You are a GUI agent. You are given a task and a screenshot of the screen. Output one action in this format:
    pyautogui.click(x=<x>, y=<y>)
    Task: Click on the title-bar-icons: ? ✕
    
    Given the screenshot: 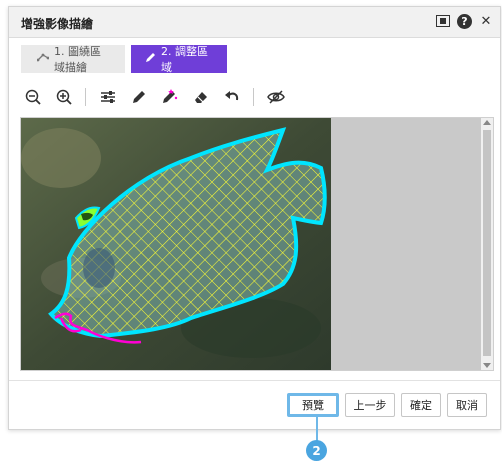 What is the action you would take?
    pyautogui.click(x=464, y=21)
    